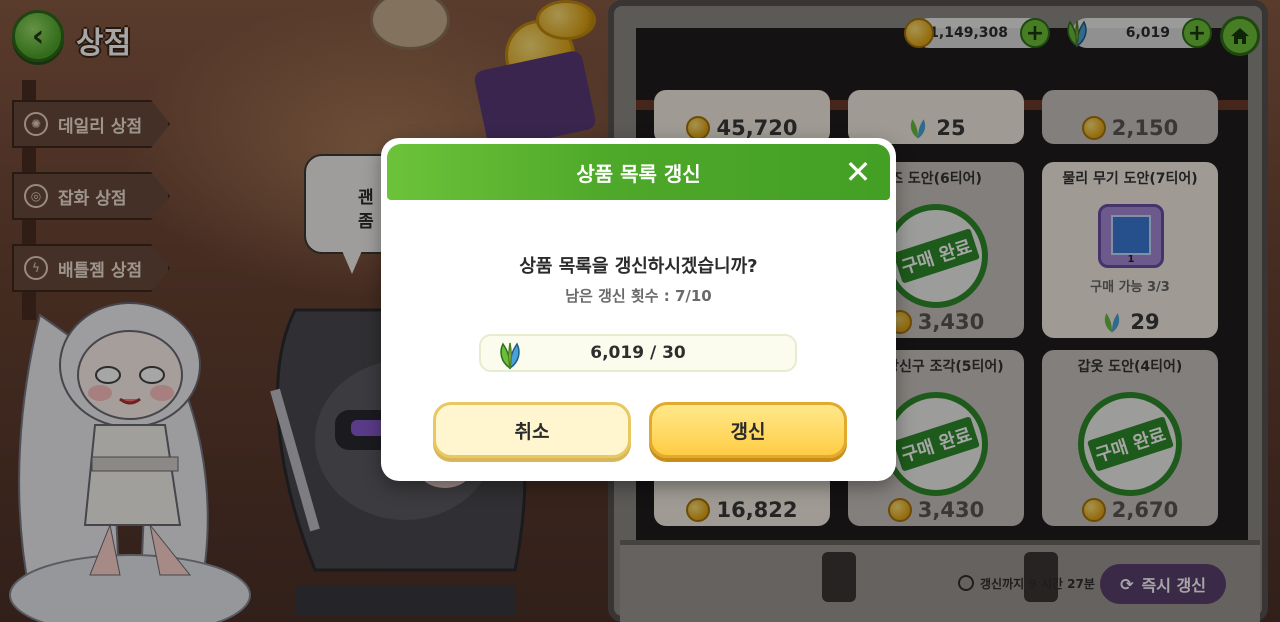 The image size is (1280, 622). I want to click on confirm-refresh-button: 갱신, so click(748, 430).